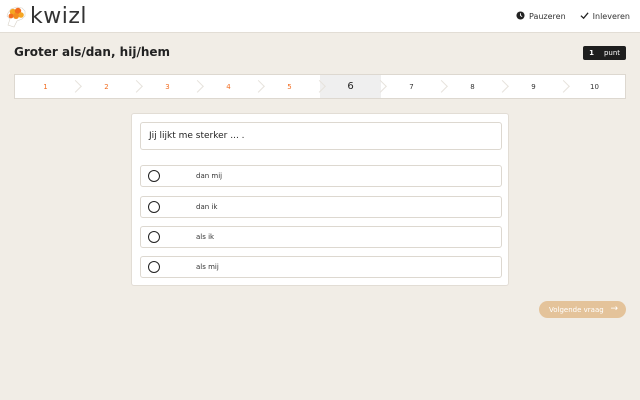  I want to click on arrow-right-icon: →, so click(614, 309).